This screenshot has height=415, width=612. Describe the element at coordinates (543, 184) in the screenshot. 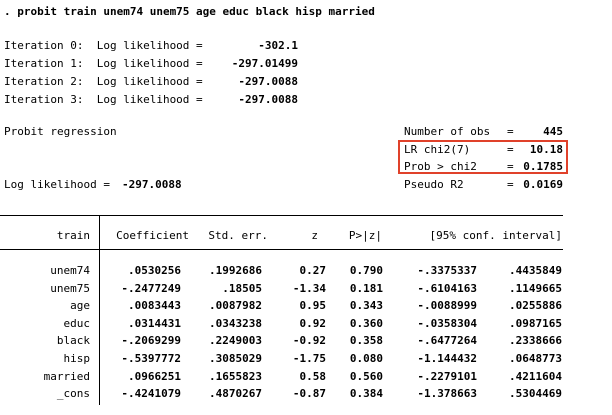

I see `stat-value: 0.0169` at that location.